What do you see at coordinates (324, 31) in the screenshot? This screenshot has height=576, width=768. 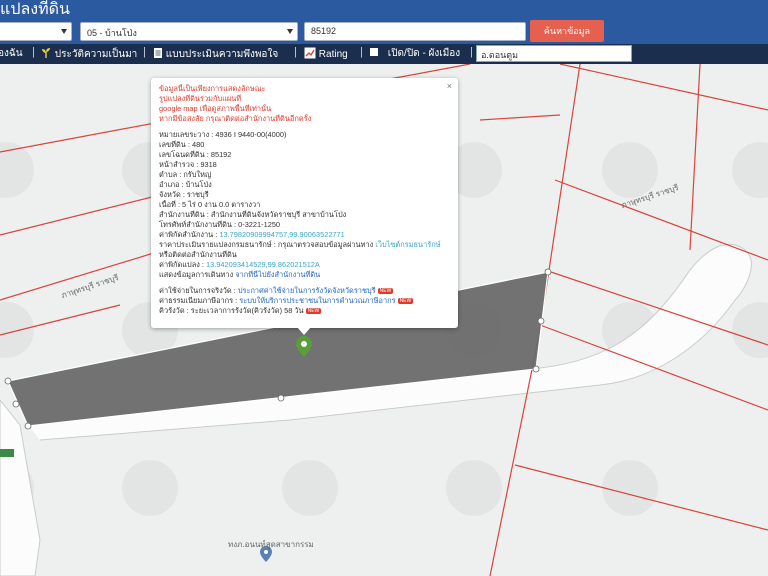 I see `parcel-number-value: 85192` at bounding box center [324, 31].